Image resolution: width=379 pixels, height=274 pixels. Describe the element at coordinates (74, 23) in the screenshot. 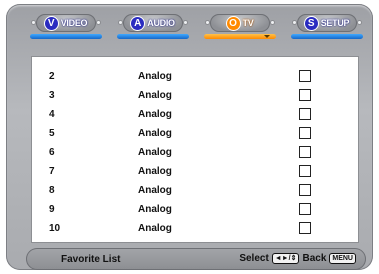

I see `tab-video-label: VIDEO` at that location.